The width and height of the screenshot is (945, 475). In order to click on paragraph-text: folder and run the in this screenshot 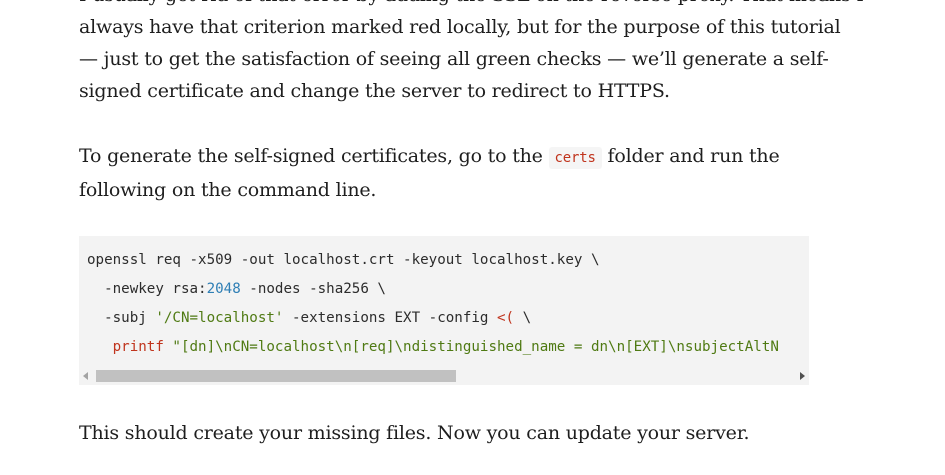, I will do `click(690, 156)`.